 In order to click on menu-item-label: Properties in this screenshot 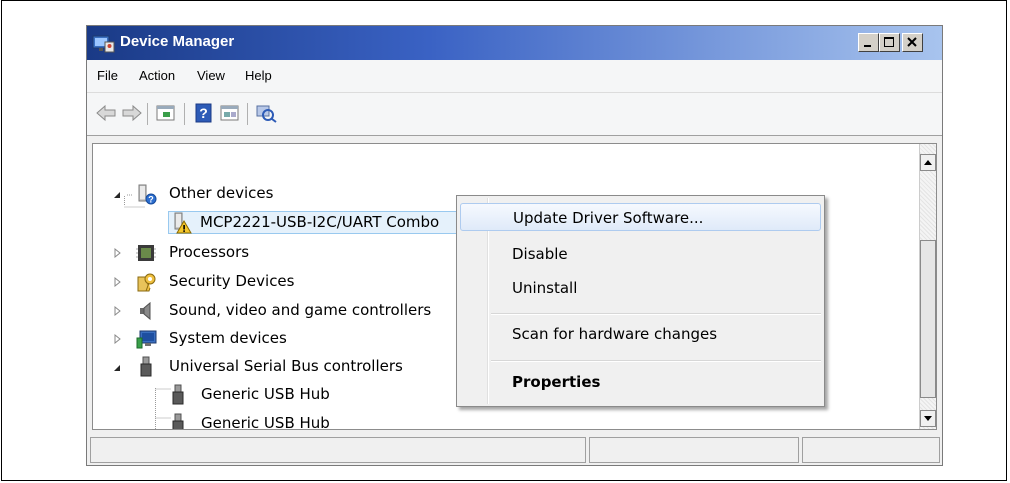, I will do `click(556, 382)`.